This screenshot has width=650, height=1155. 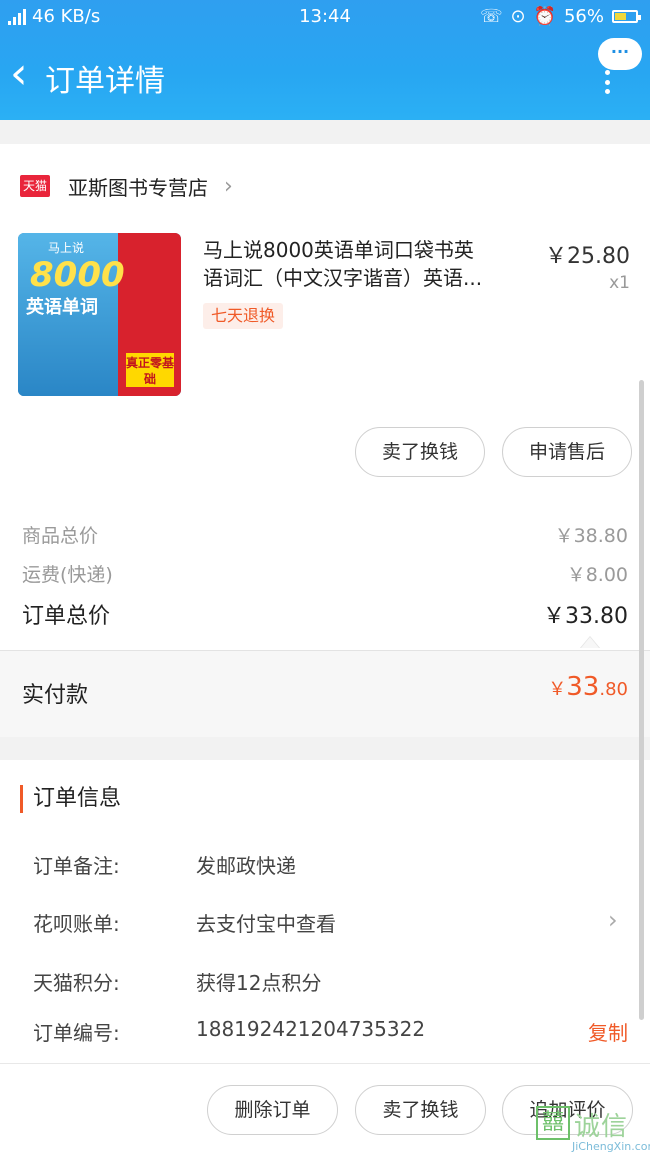 I want to click on apply-after-sale-button: 申请售后, so click(x=567, y=452).